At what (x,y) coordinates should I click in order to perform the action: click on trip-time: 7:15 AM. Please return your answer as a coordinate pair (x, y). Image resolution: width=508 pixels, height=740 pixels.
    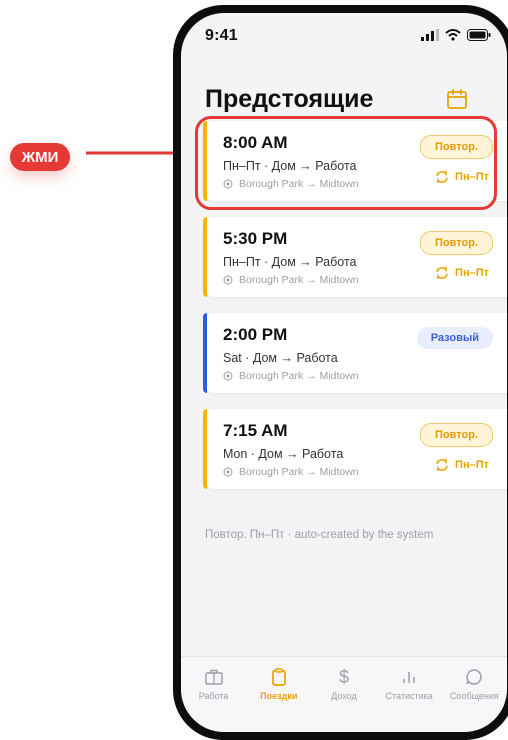
    Looking at the image, I should click on (255, 430).